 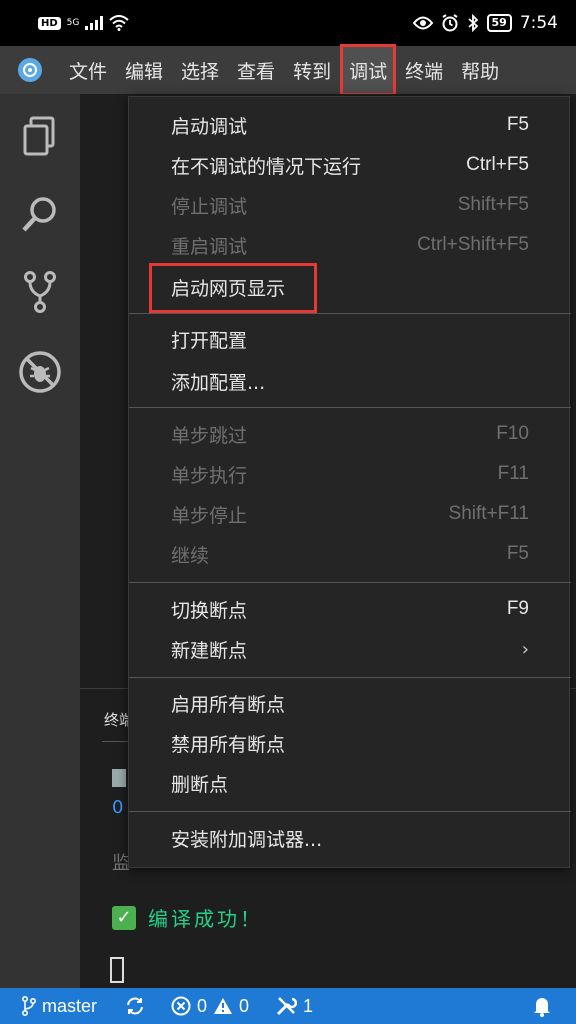 What do you see at coordinates (308, 1005) in the screenshot?
I see `tools-count: 1` at bounding box center [308, 1005].